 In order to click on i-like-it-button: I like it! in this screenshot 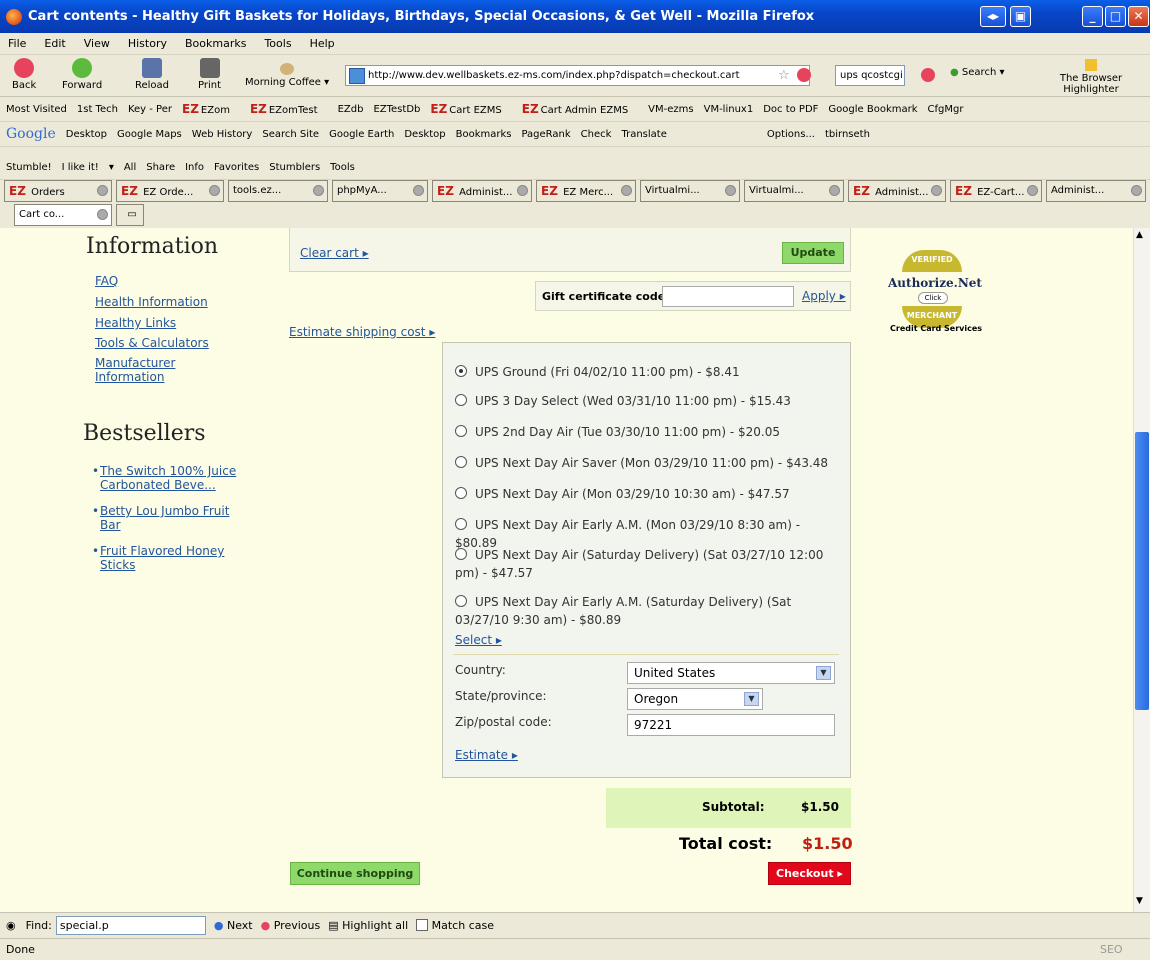, I will do `click(80, 167)`.